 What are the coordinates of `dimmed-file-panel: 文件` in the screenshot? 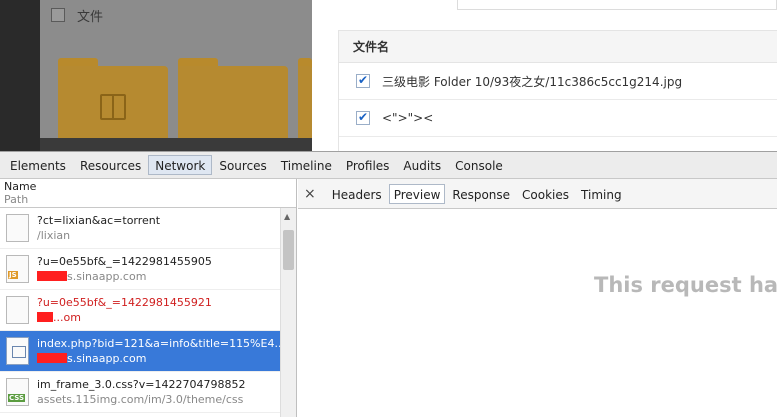 It's located at (176, 74).